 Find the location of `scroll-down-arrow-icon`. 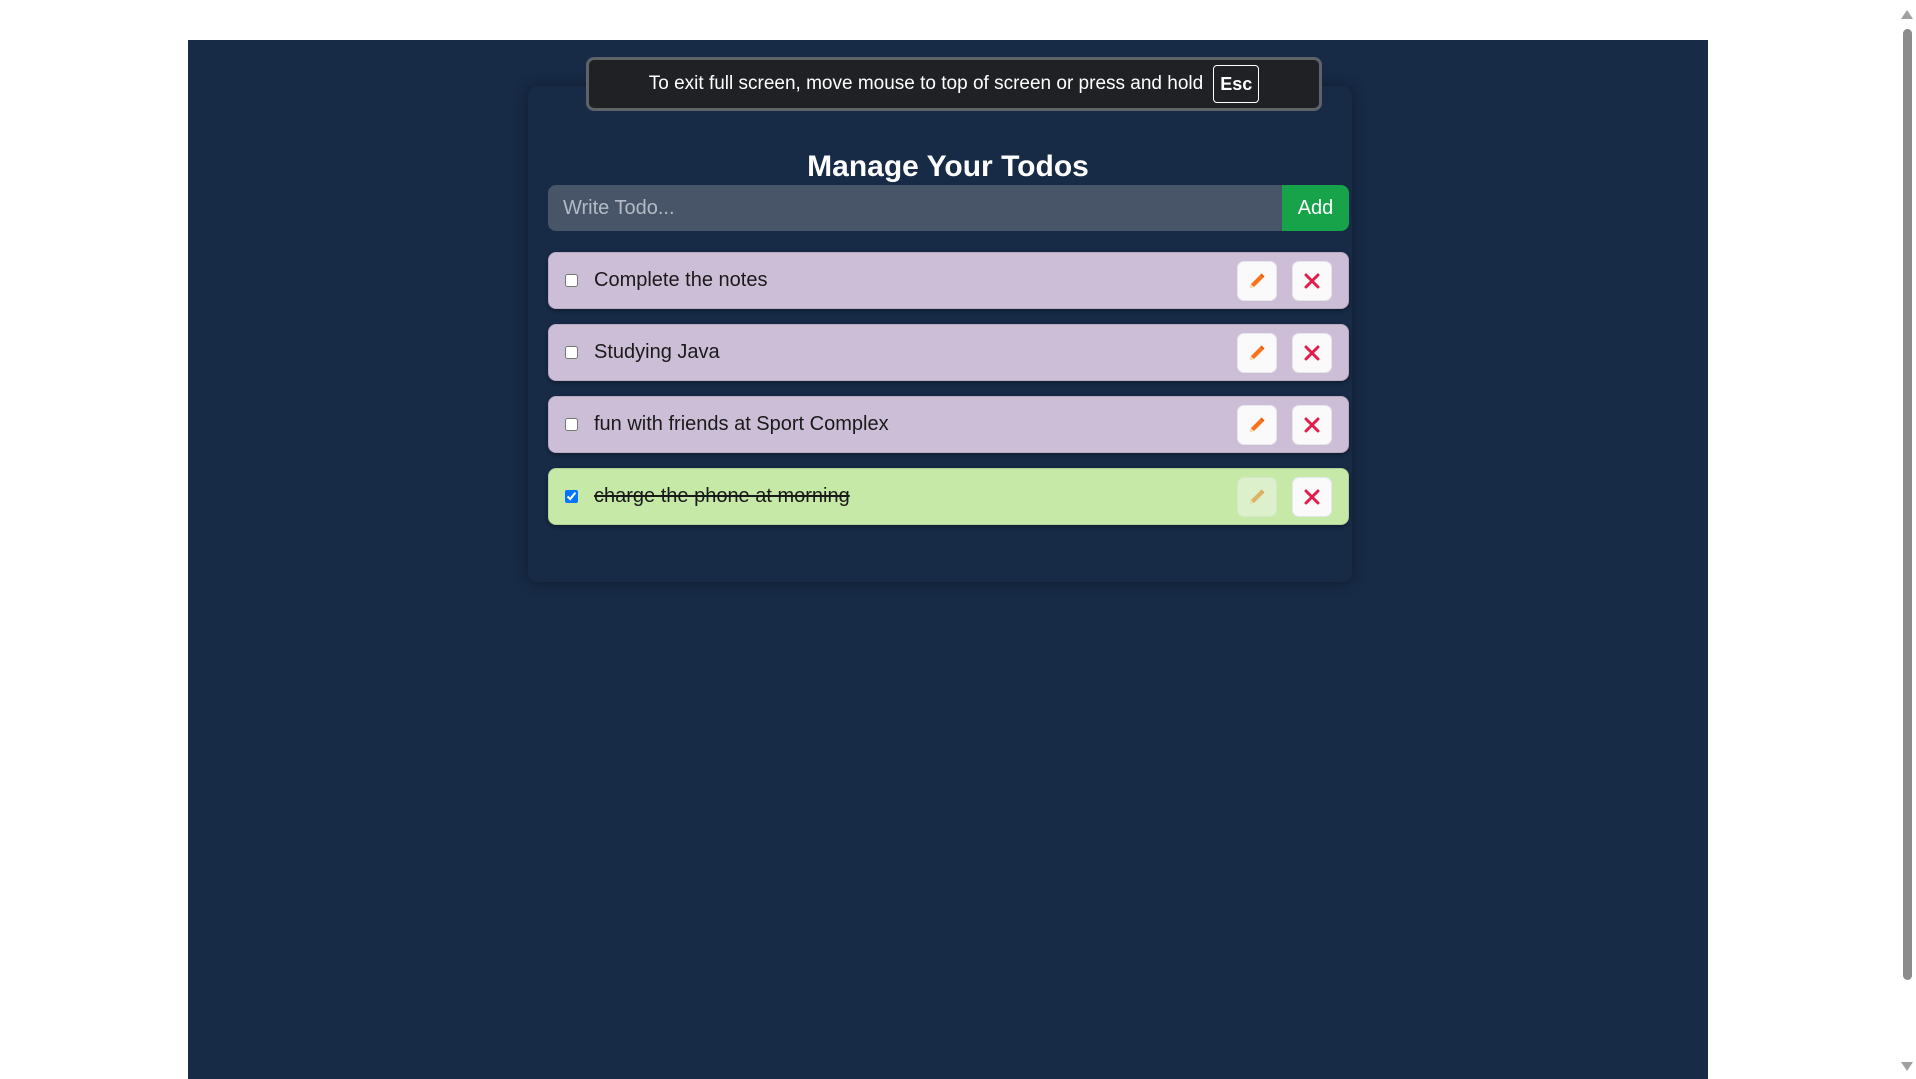

scroll-down-arrow-icon is located at coordinates (1907, 1066).